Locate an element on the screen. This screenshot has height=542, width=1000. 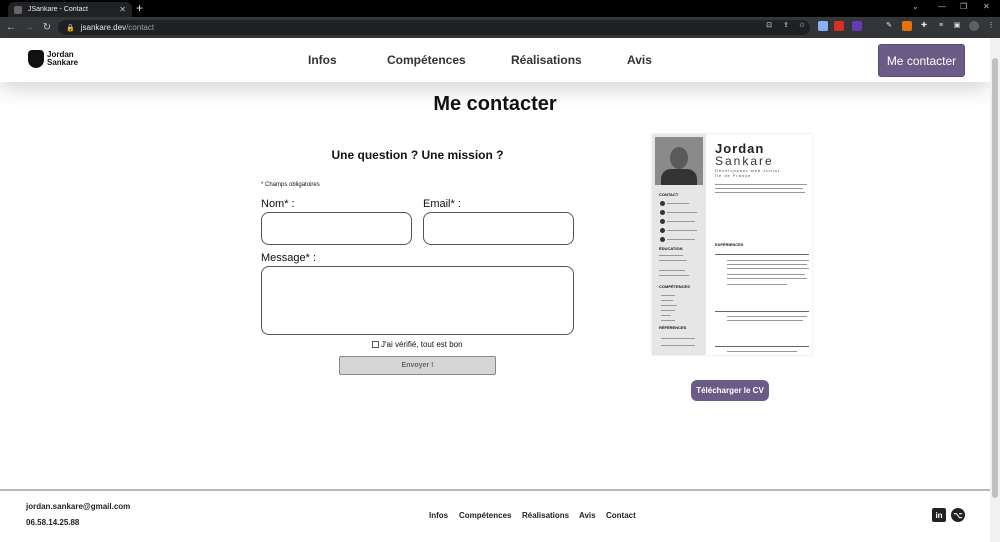
reading-list-icon: ≡ is located at coordinates (941, 26).